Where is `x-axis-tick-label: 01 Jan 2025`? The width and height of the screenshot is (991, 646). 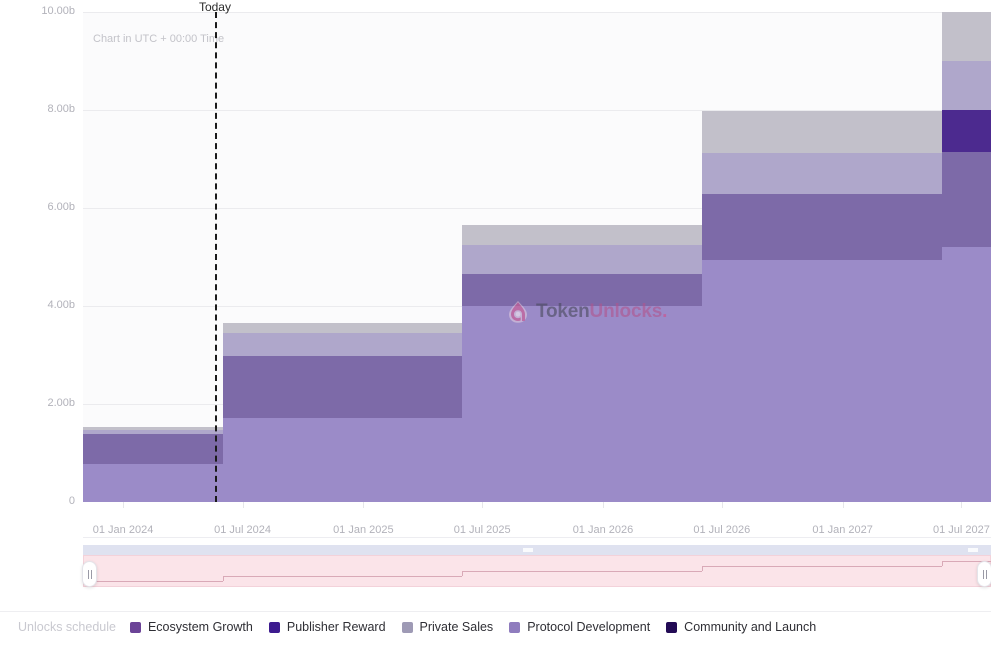
x-axis-tick-label: 01 Jan 2025 is located at coordinates (363, 530).